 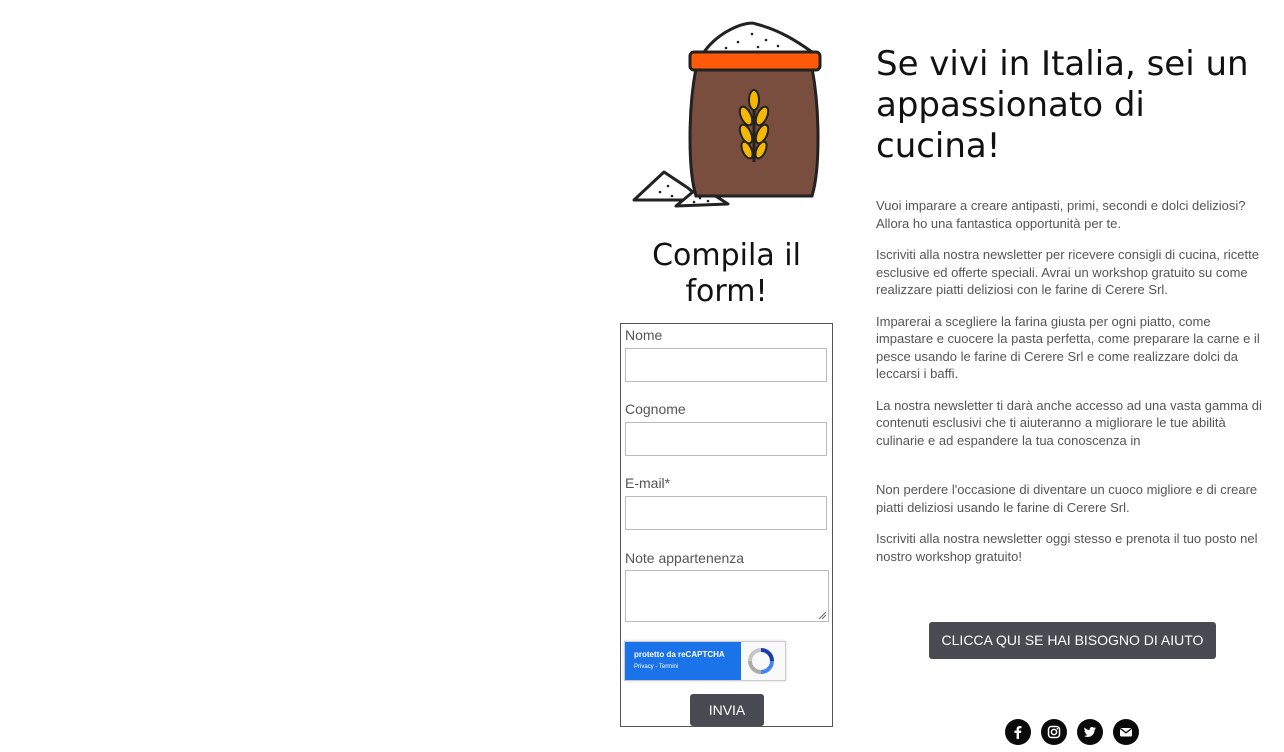 I want to click on notes-label: Note appartenenza, so click(x=685, y=558).